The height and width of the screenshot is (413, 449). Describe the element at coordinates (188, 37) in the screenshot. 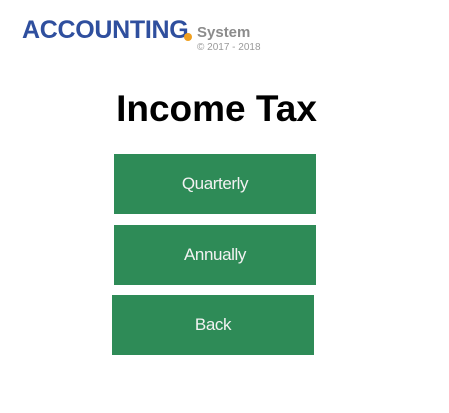

I see `logo-dot-icon` at that location.